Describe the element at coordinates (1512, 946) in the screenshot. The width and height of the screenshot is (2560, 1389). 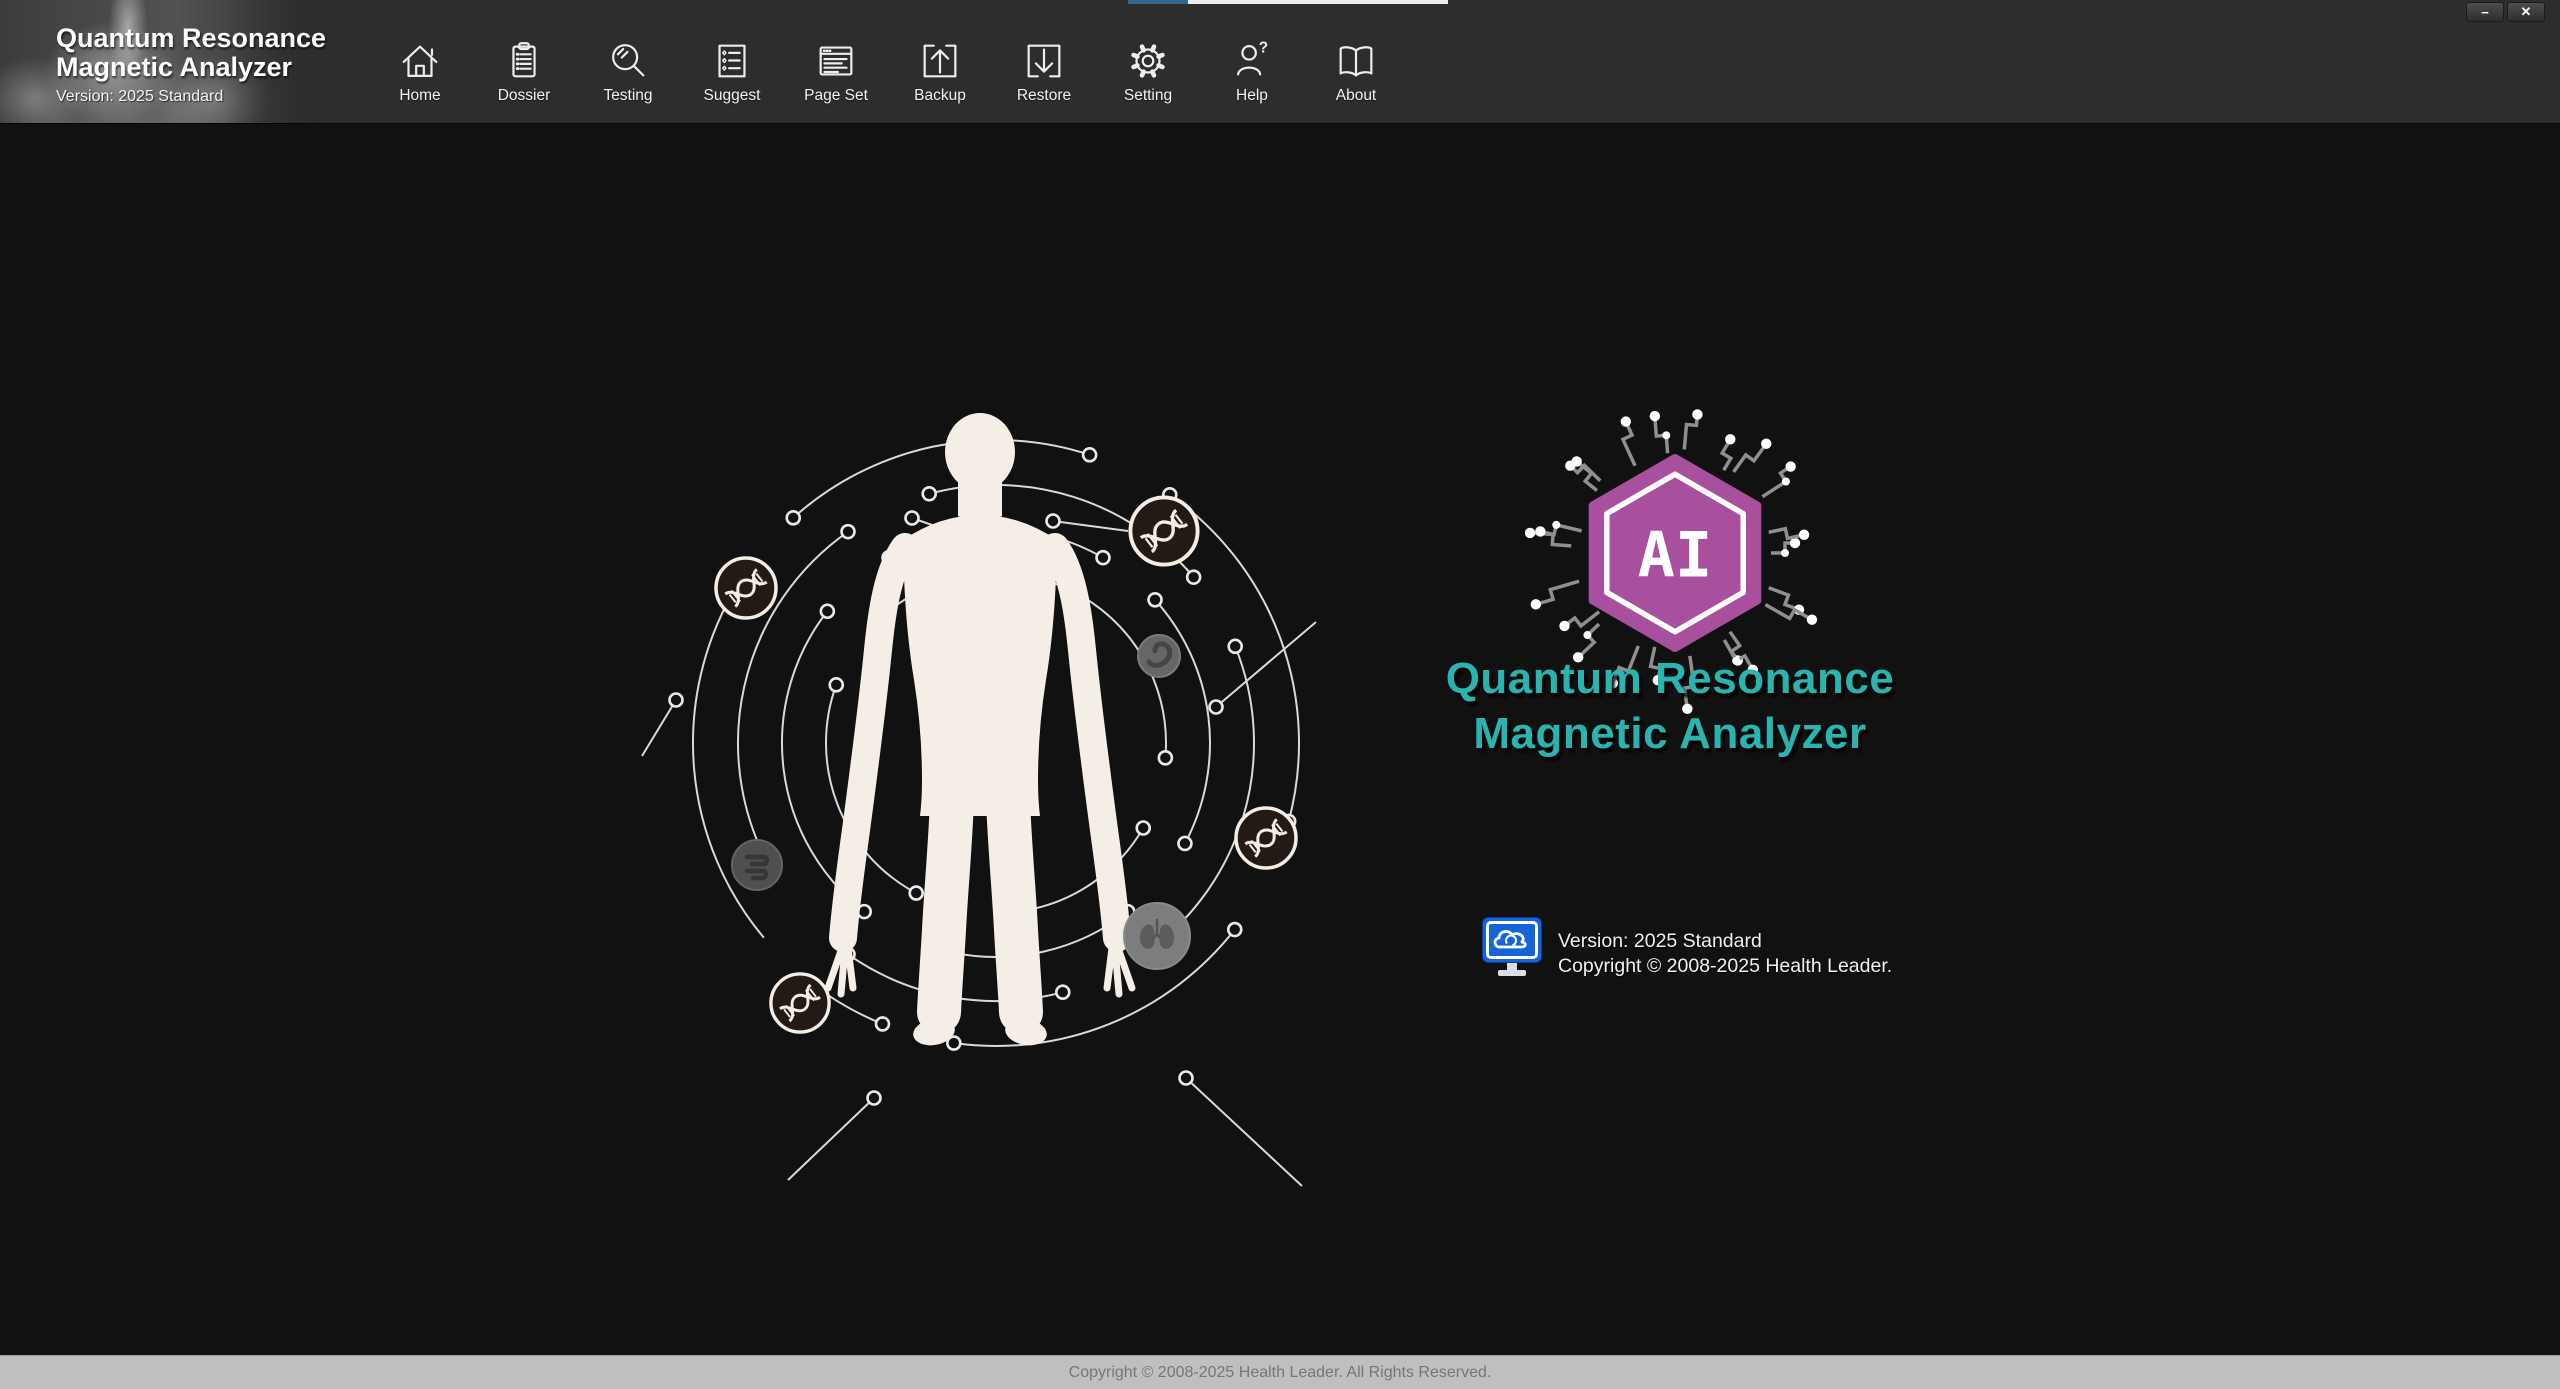
I see `cloud-monitor-icon` at that location.